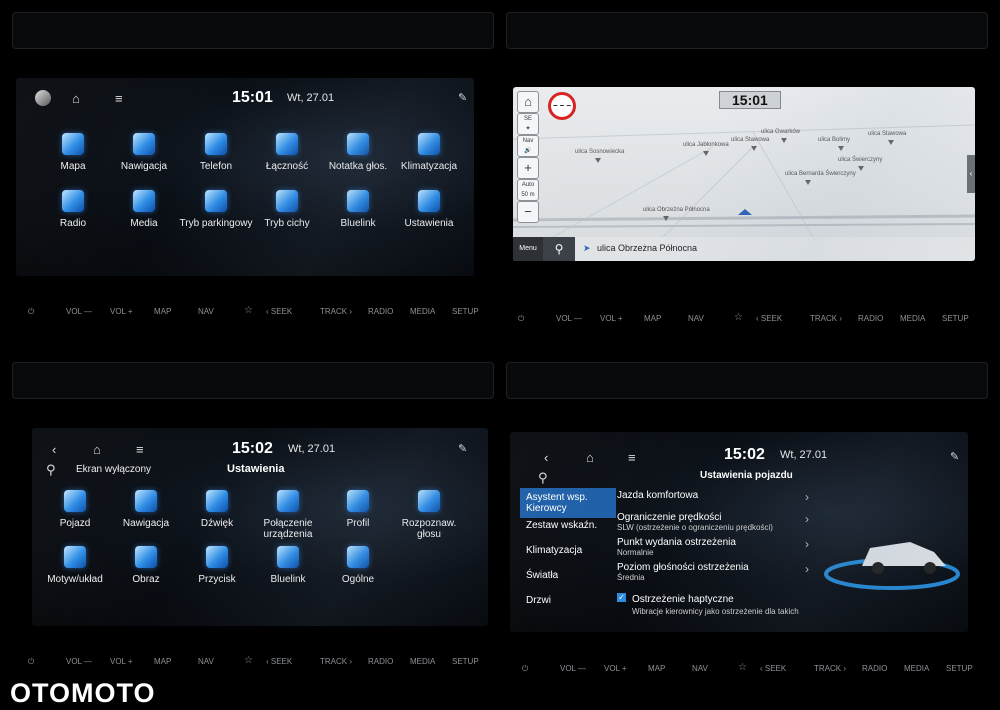 This screenshot has width=1000, height=710. What do you see at coordinates (528, 249) in the screenshot?
I see `nav-menu-button: Menu` at bounding box center [528, 249].